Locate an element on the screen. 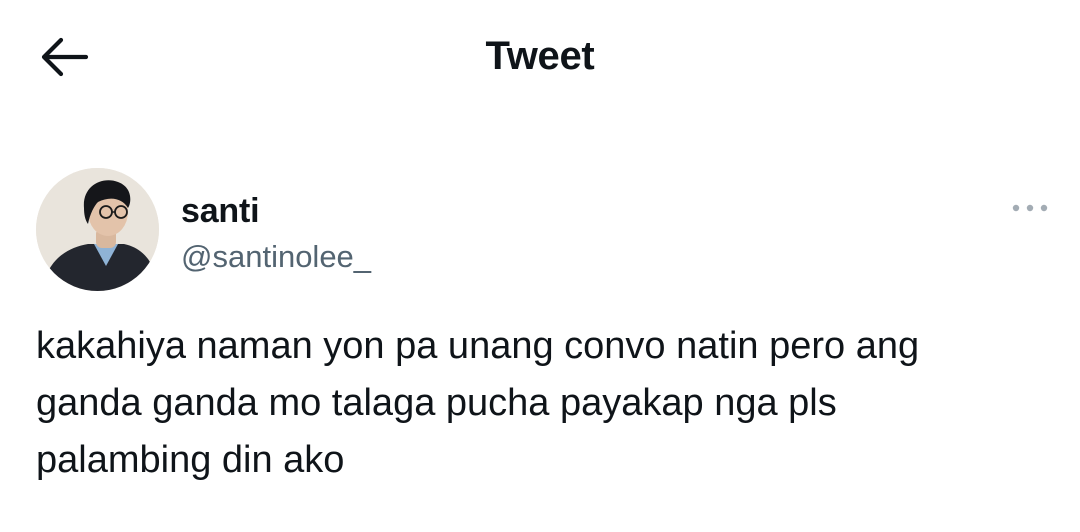 The width and height of the screenshot is (1080, 532). more-options-button is located at coordinates (1030, 208).